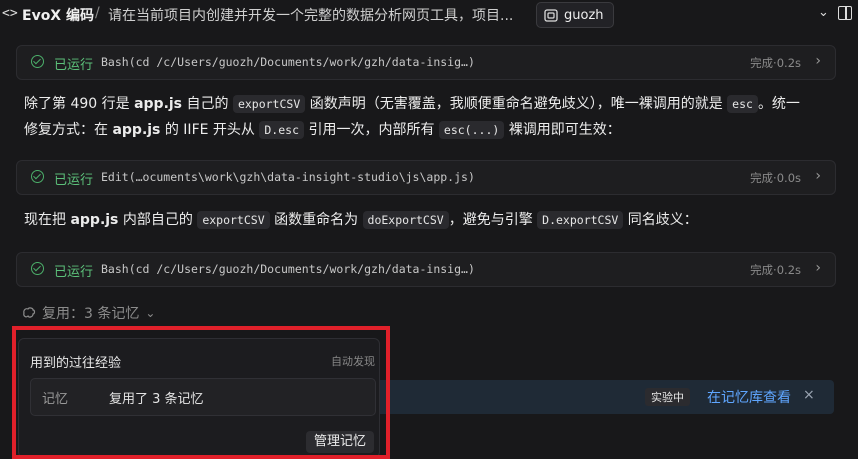  Describe the element at coordinates (91, 314) in the screenshot. I see `memory-reuse-label: 复用：3 条记忆` at that location.